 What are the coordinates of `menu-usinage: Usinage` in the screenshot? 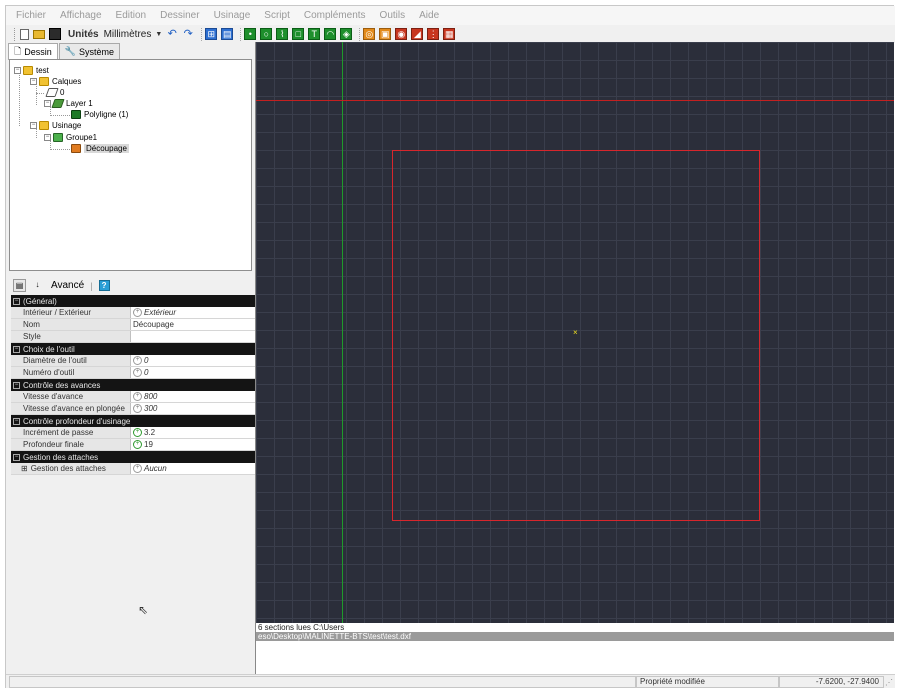 It's located at (232, 15).